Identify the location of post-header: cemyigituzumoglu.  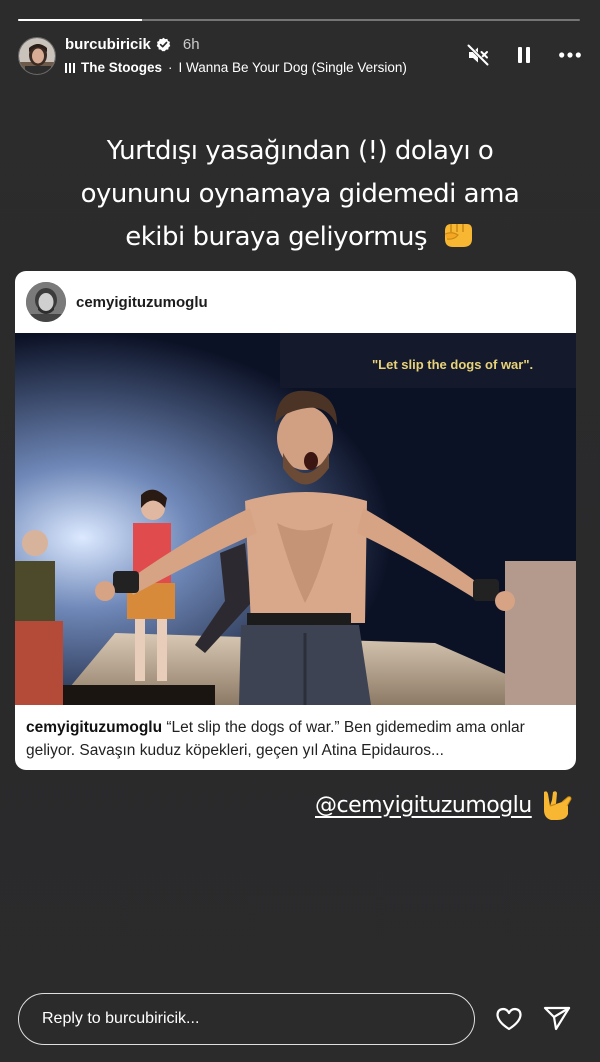
(295, 302).